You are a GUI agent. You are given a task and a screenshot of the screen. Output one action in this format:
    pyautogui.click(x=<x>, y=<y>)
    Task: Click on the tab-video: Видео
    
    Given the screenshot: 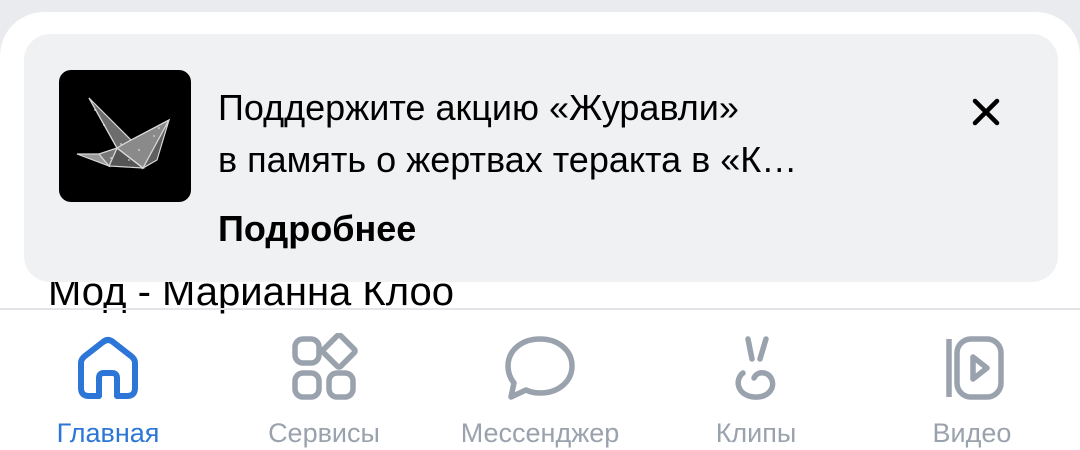 What is the action you would take?
    pyautogui.click(x=972, y=380)
    